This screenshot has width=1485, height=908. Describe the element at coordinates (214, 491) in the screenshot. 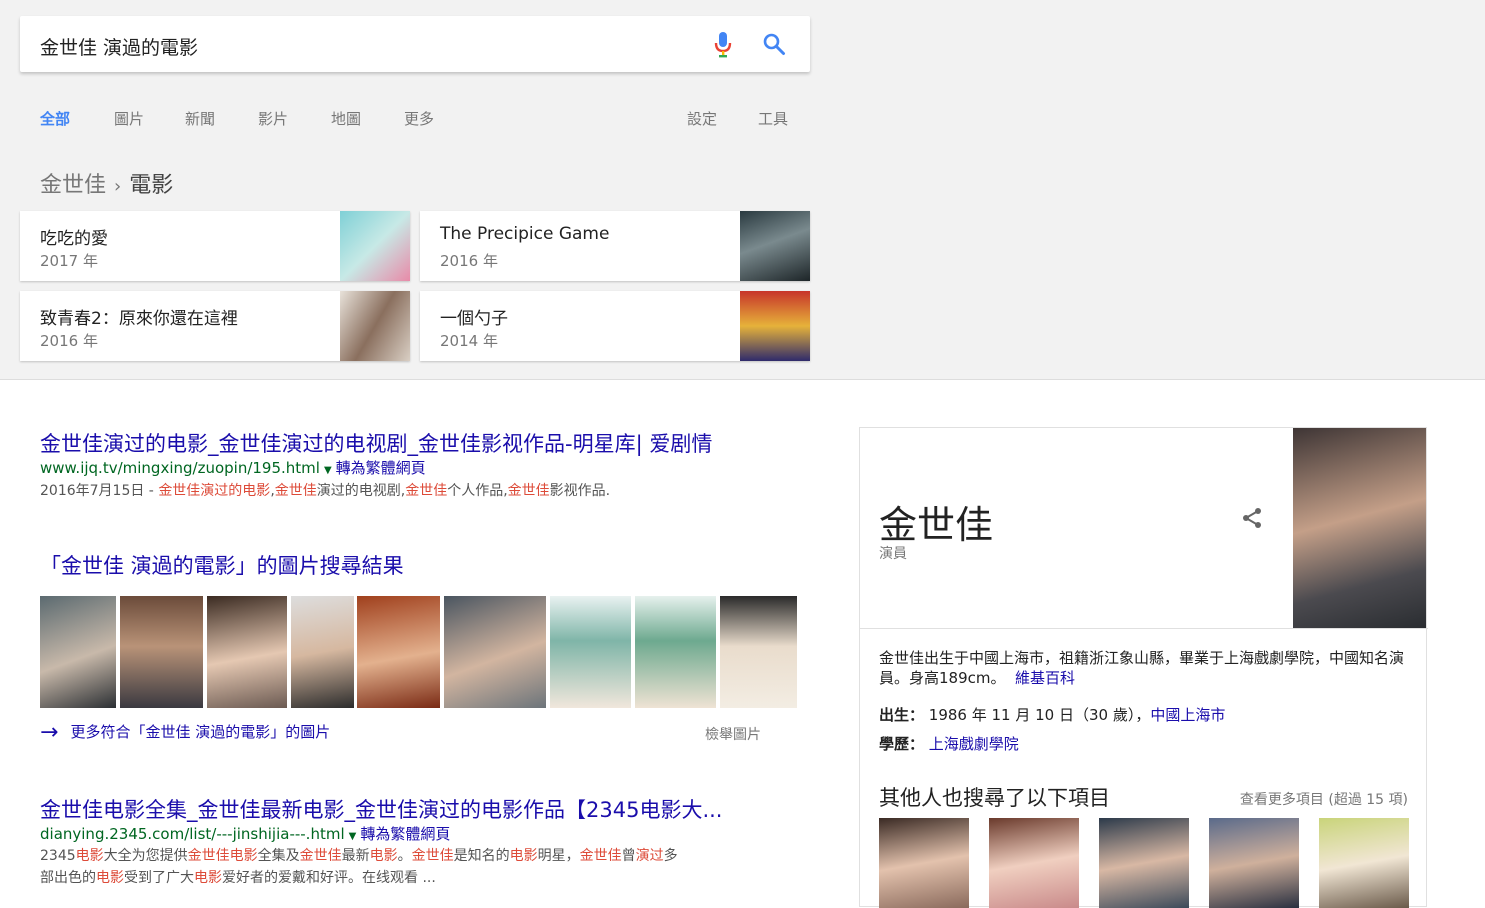

I see `highlighted-term: 金世佳演过的电影` at that location.